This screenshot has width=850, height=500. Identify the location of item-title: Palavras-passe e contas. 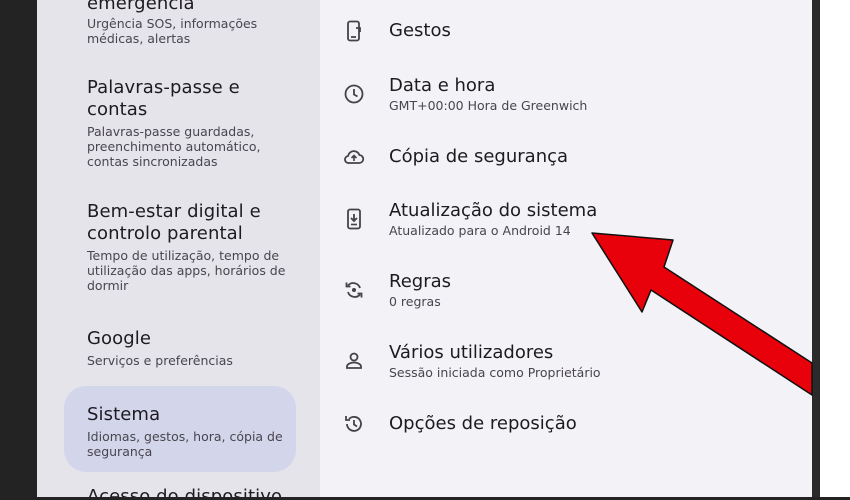
(163, 98).